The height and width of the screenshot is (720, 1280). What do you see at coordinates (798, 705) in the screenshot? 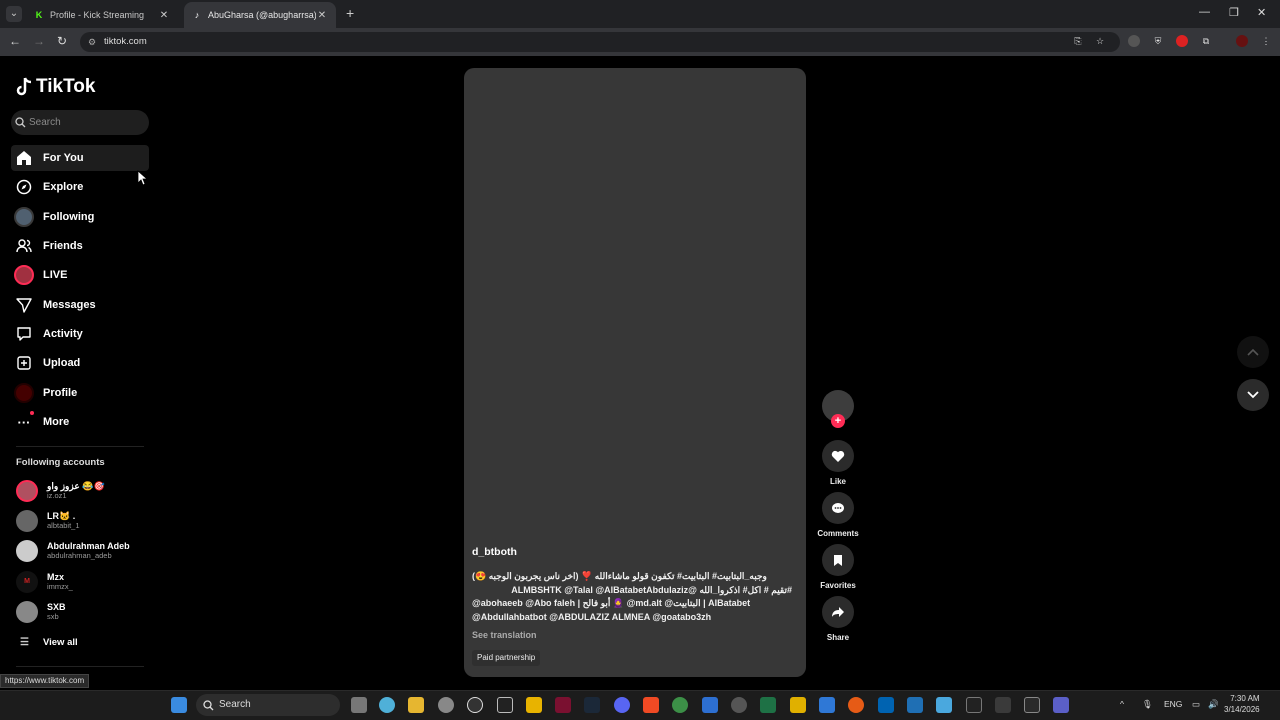
I see `app-yellow-icon` at bounding box center [798, 705].